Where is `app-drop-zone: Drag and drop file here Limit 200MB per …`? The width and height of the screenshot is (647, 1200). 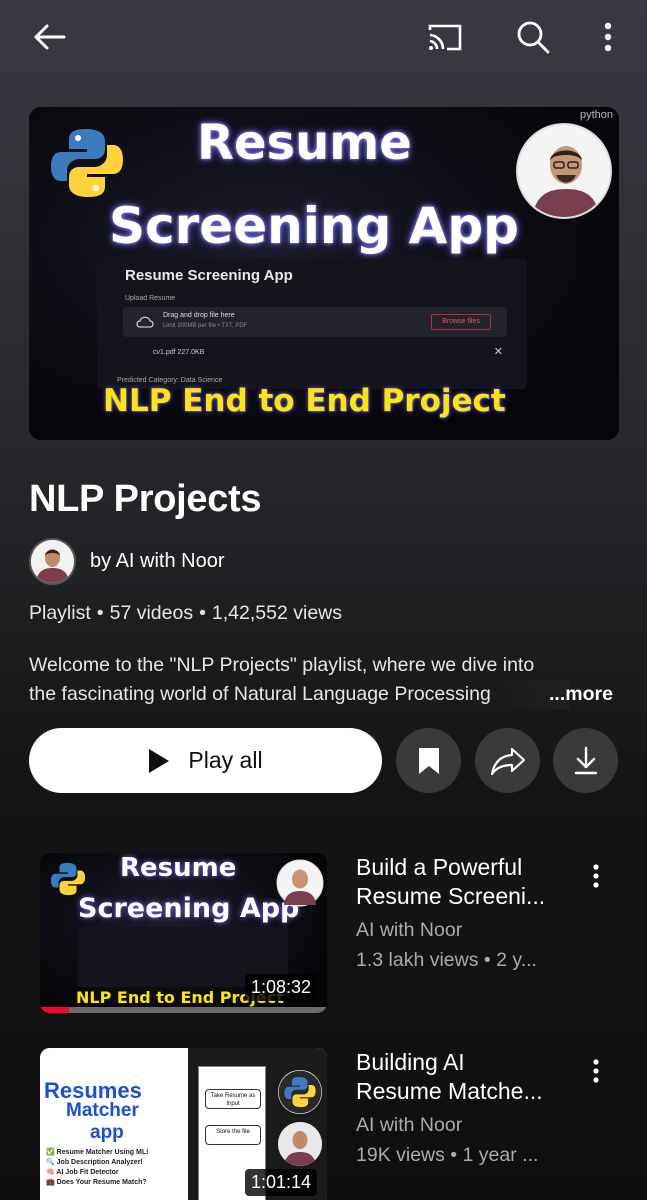 app-drop-zone: Drag and drop file here Limit 200MB per … is located at coordinates (315, 322).